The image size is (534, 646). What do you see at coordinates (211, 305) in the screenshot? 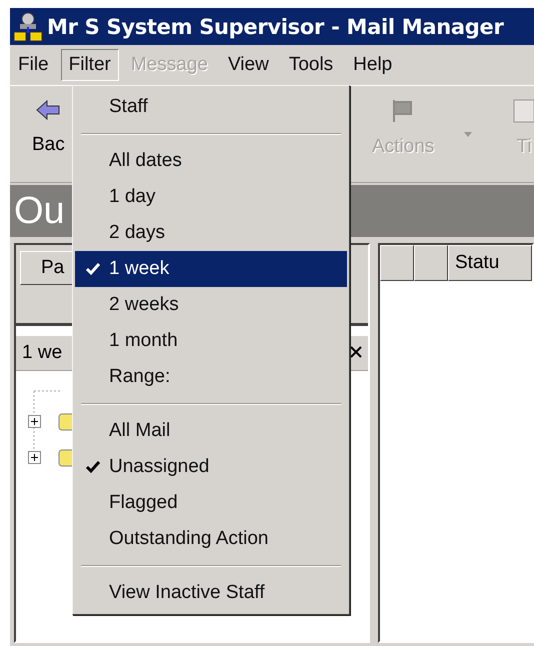
I see `menu-item: 2 weeks` at bounding box center [211, 305].